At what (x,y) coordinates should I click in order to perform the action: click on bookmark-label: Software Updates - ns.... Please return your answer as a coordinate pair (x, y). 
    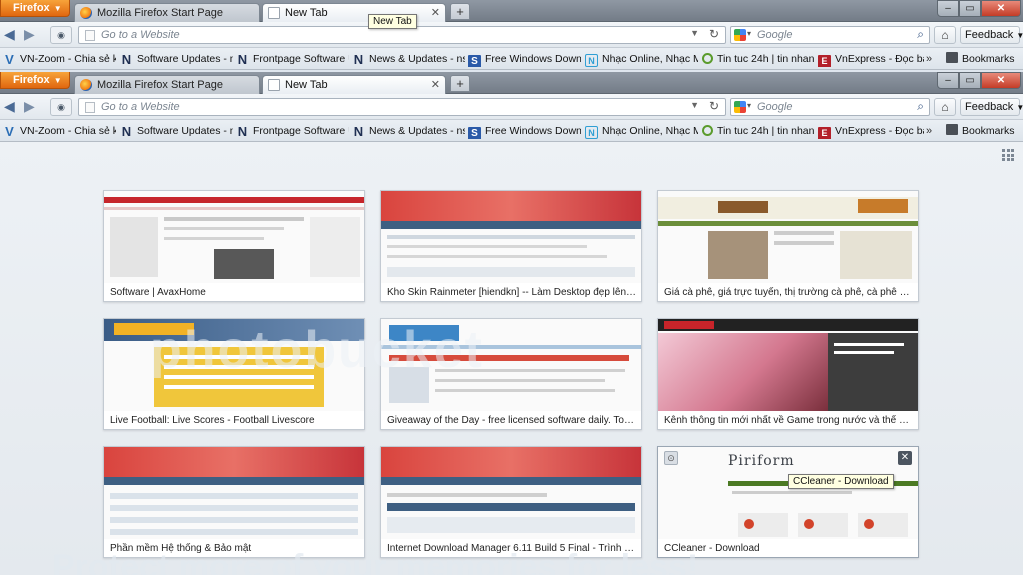
    Looking at the image, I should click on (185, 59).